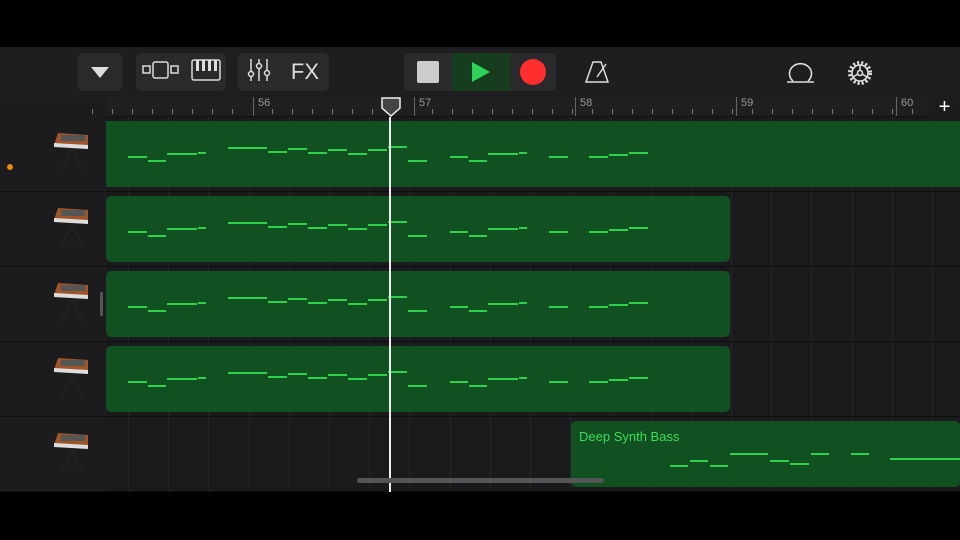  What do you see at coordinates (261, 106) in the screenshot?
I see `bar-number: 56` at bounding box center [261, 106].